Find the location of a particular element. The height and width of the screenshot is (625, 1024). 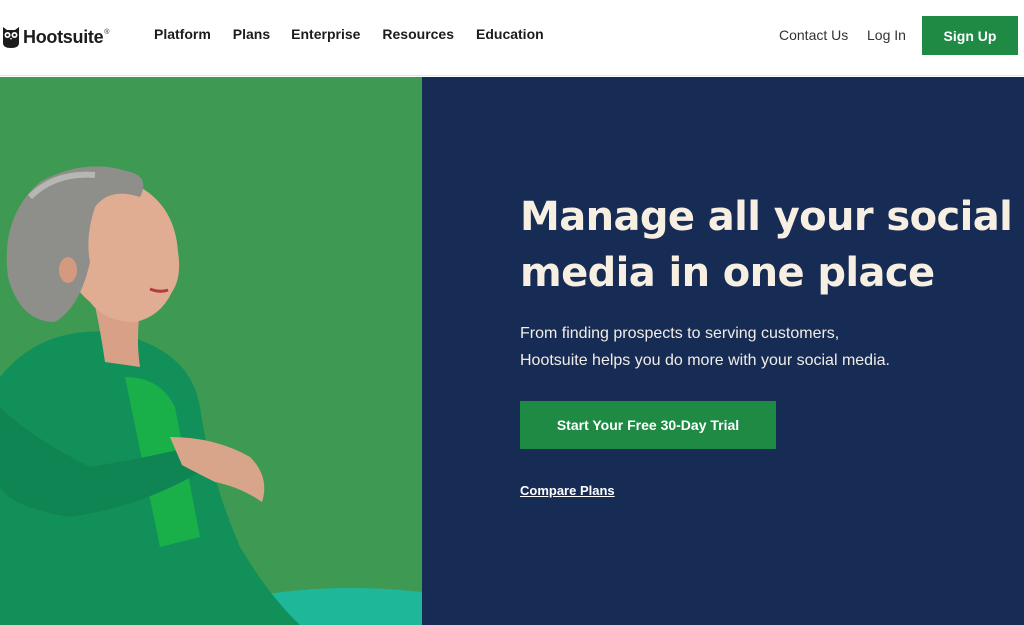

registered-mark: ® is located at coordinates (107, 32).